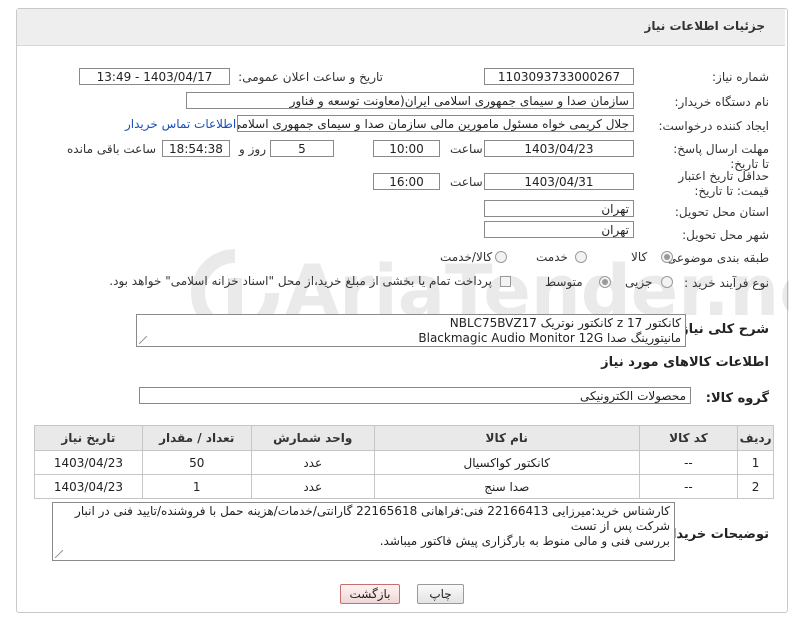 Image resolution: width=789 pixels, height=620 pixels. Describe the element at coordinates (506, 438) in the screenshot. I see `col-name: نام کالا` at that location.